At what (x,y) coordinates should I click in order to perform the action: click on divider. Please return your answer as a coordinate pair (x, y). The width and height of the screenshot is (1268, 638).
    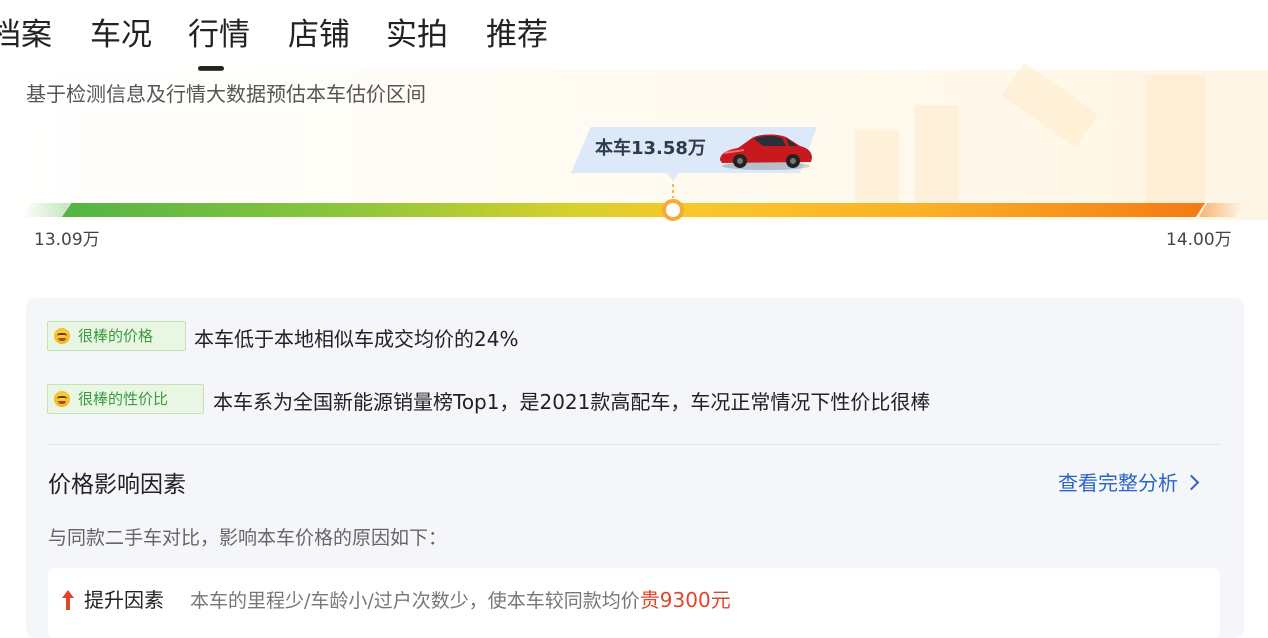
    Looking at the image, I should click on (634, 444).